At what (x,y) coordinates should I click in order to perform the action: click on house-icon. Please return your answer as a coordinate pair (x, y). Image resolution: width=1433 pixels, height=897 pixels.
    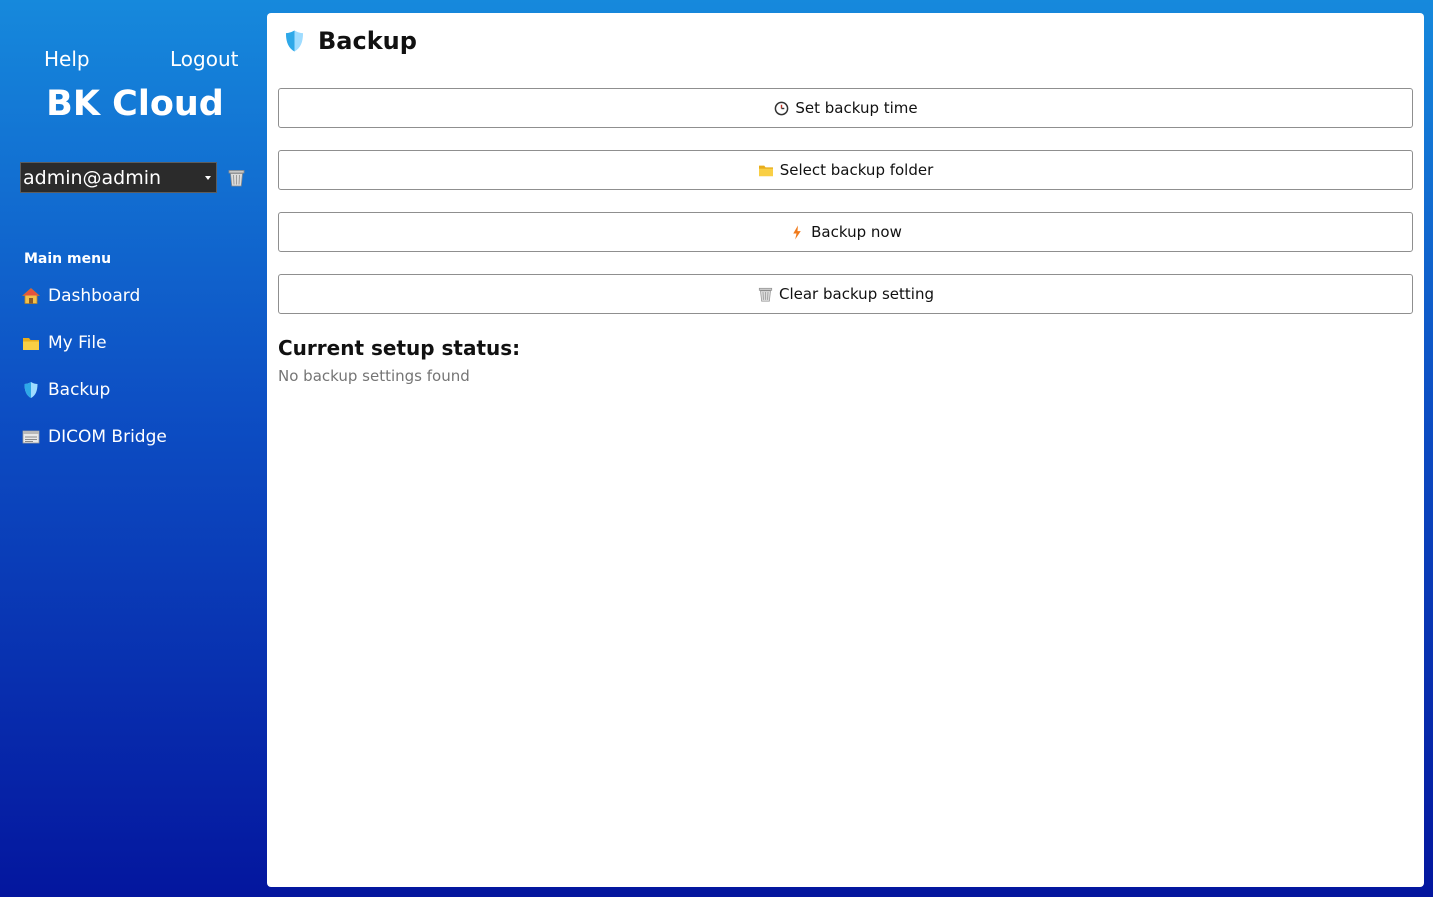
    Looking at the image, I should click on (31, 296).